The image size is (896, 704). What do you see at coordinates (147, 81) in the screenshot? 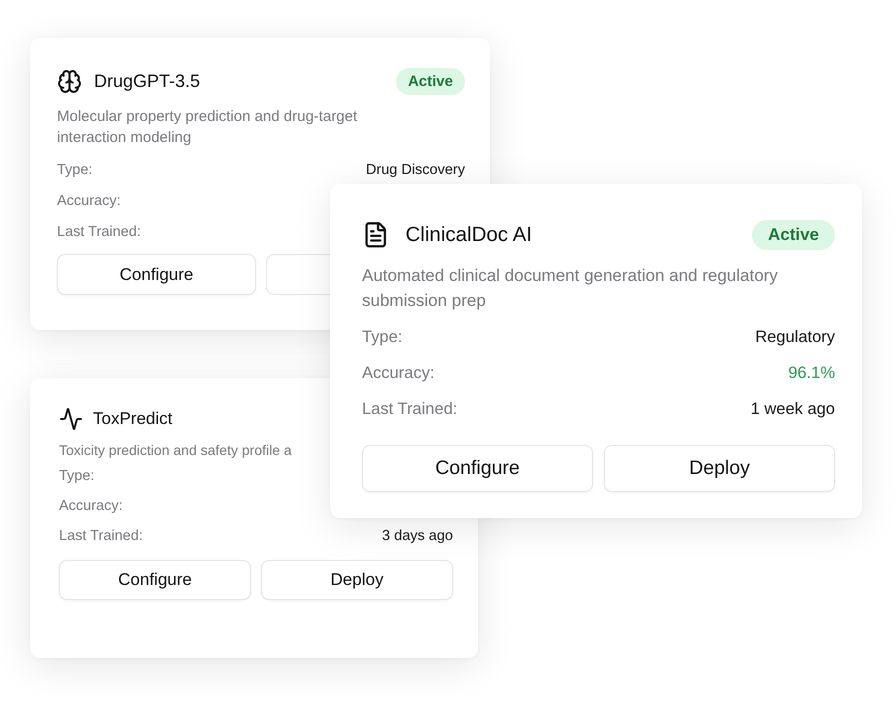
I see `model-title: DrugGPT-3.5` at bounding box center [147, 81].